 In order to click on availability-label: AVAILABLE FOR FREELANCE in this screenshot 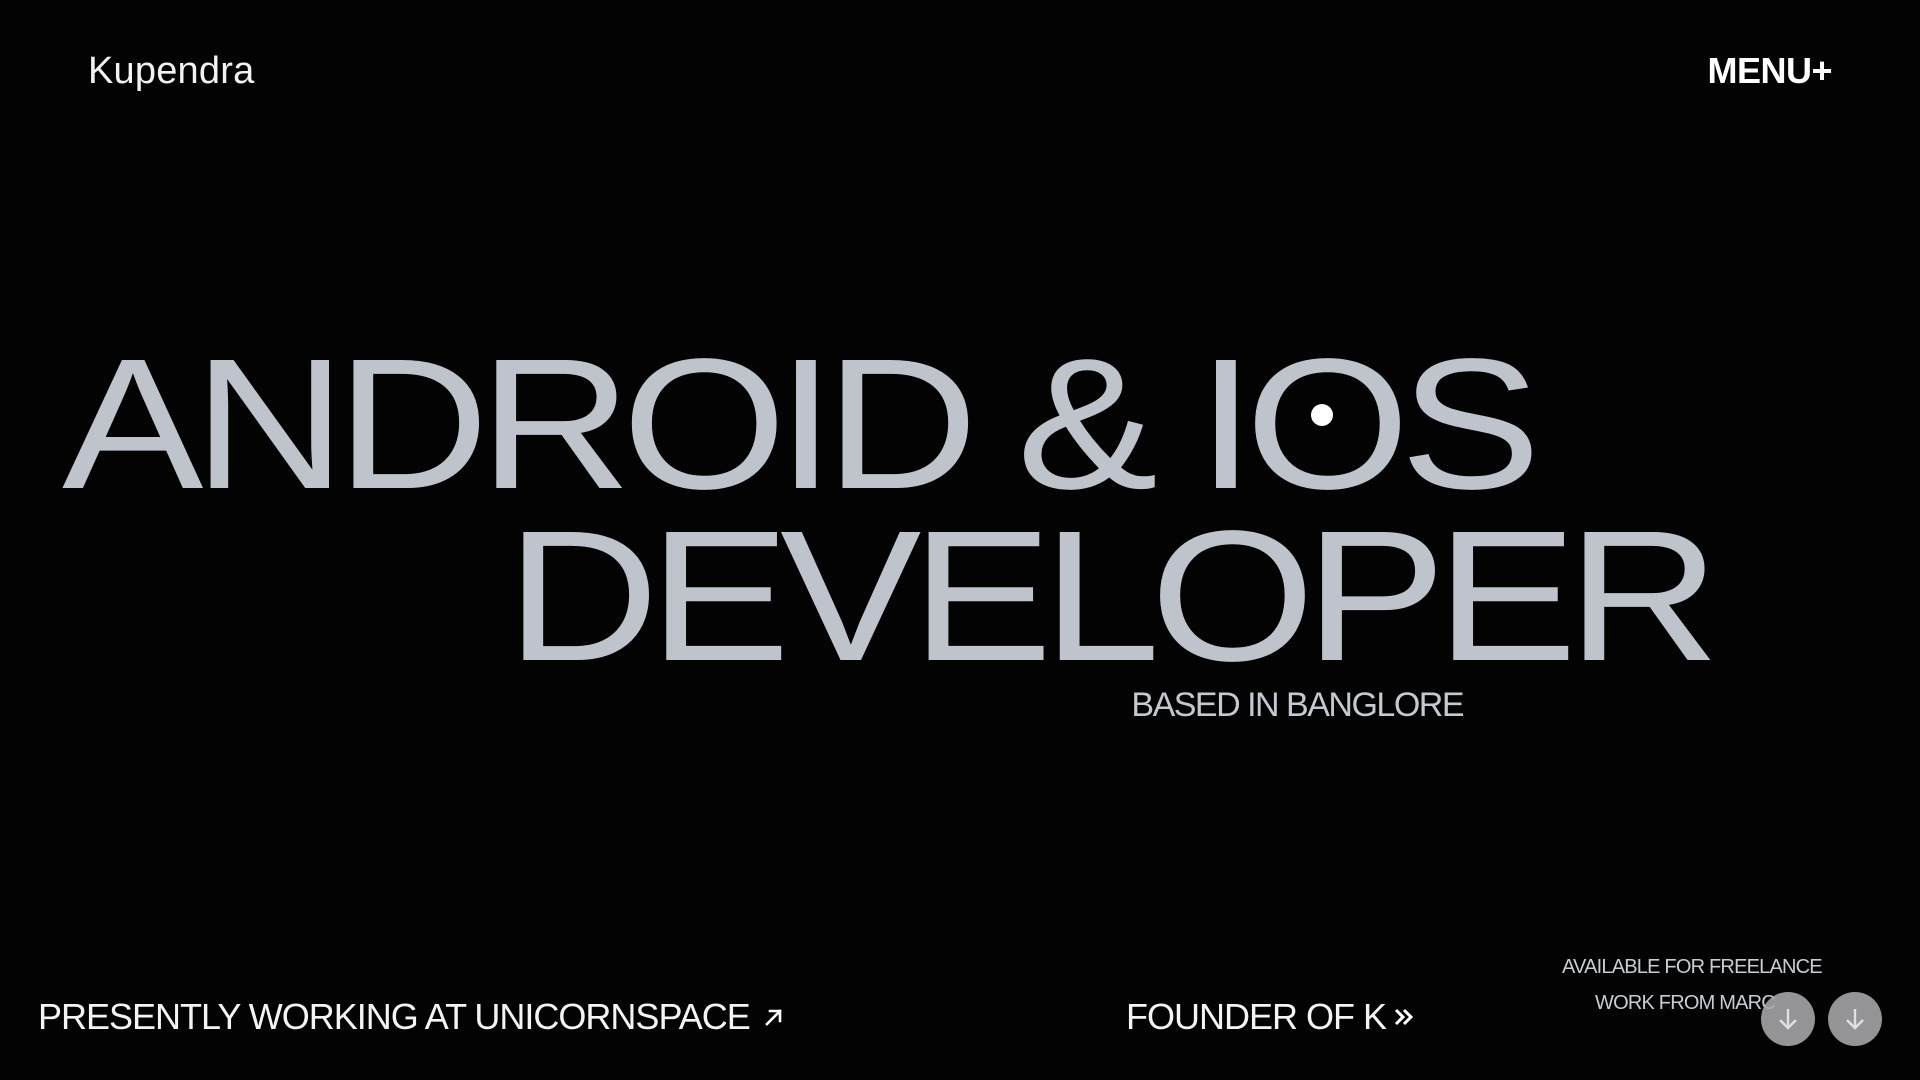, I will do `click(1692, 967)`.